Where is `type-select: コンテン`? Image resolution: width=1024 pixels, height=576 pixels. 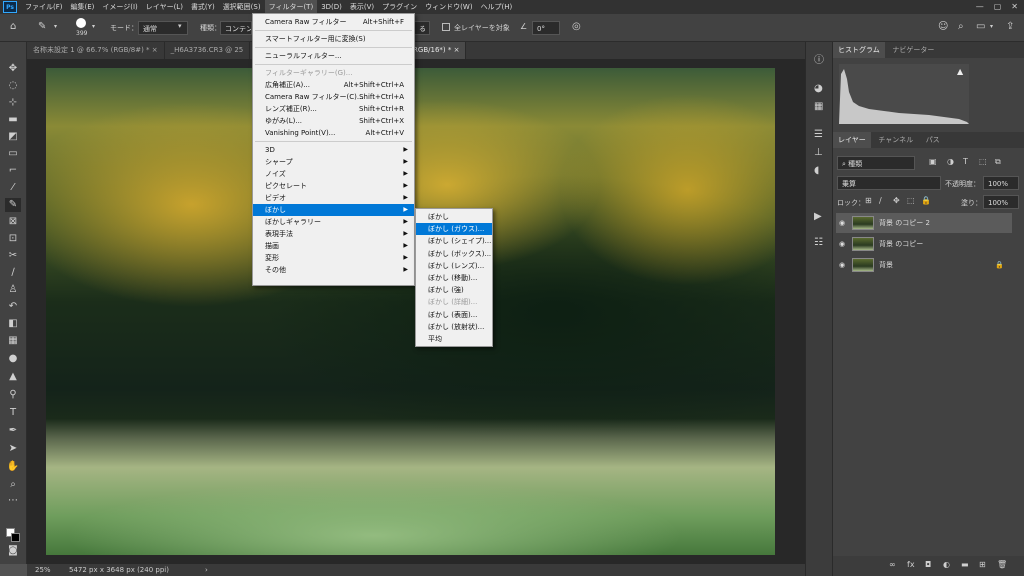 type-select: コンテン is located at coordinates (236, 28).